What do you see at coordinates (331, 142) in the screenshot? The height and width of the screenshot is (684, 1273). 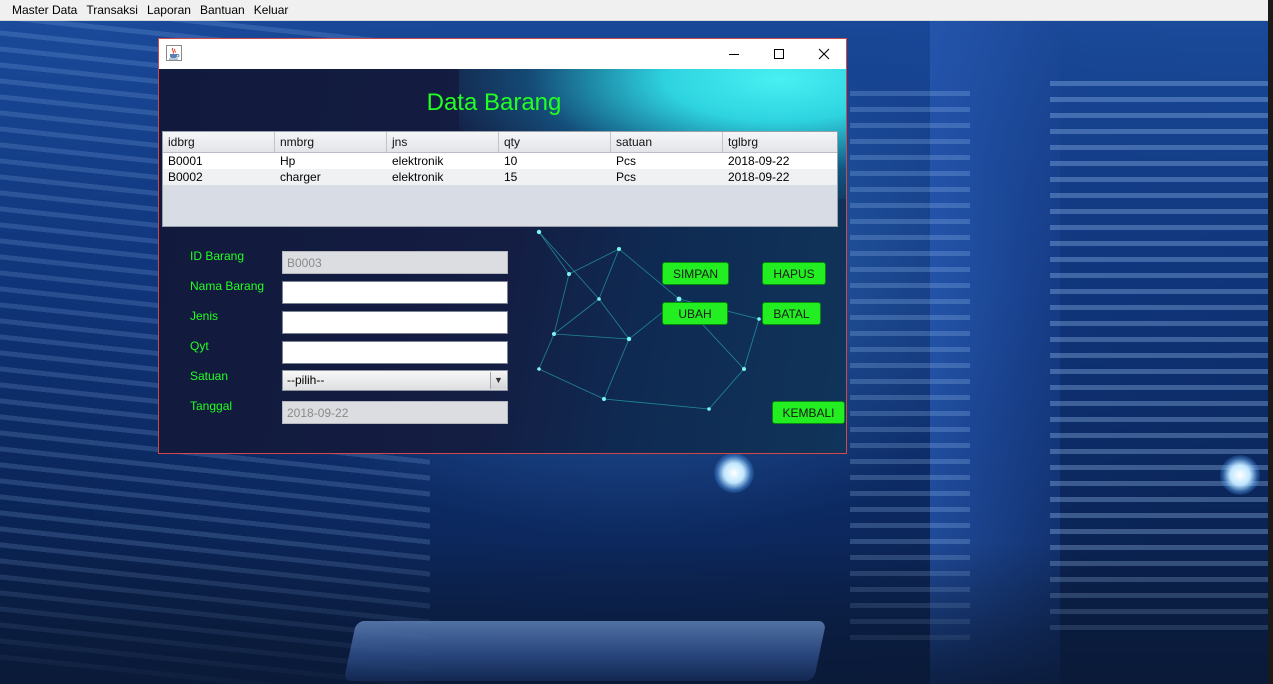 I see `column-header-nmbrg: nmbrg` at bounding box center [331, 142].